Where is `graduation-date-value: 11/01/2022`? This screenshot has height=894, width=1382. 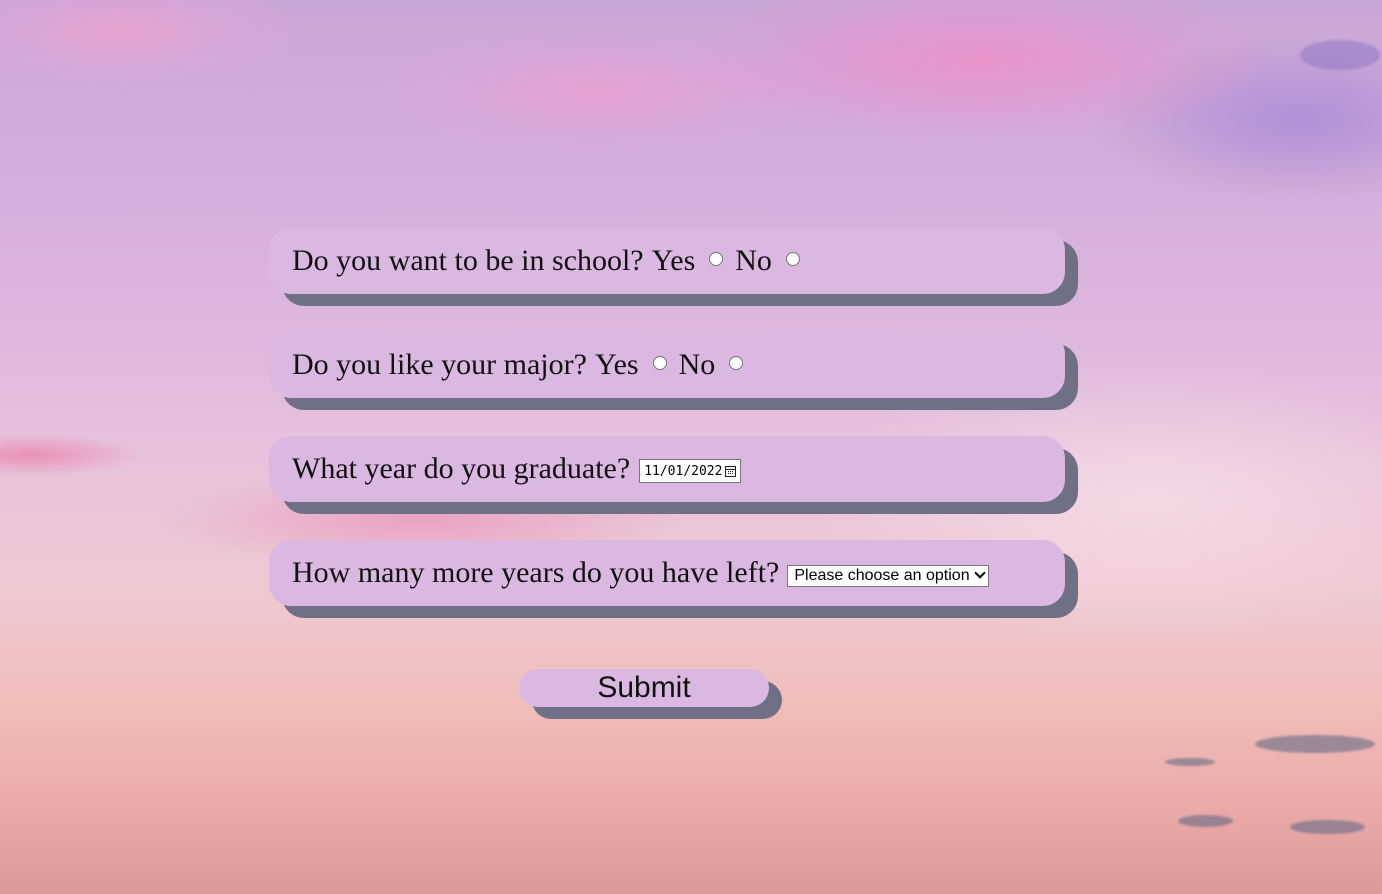 graduation-date-value: 11/01/2022 is located at coordinates (683, 471).